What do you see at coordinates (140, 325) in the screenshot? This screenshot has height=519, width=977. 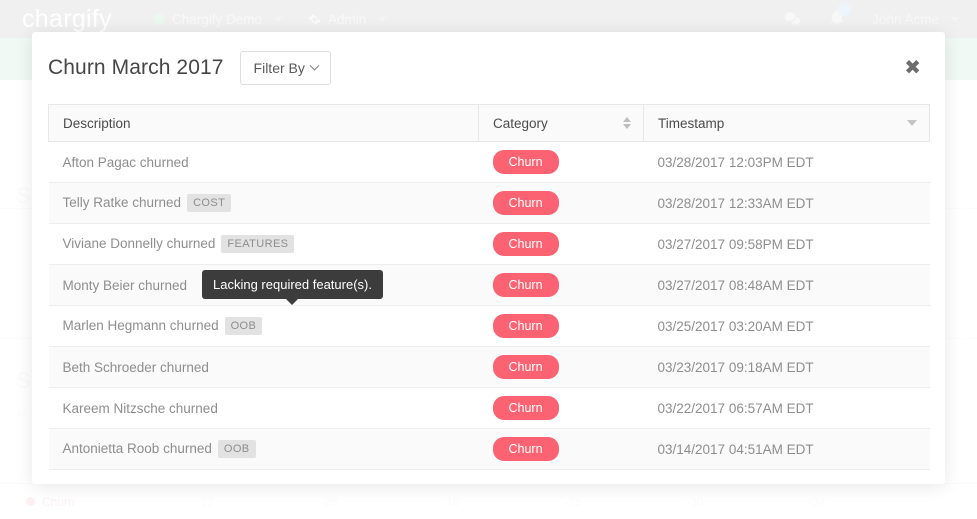 I see `description-text: Marlen Hegmann churned` at bounding box center [140, 325].